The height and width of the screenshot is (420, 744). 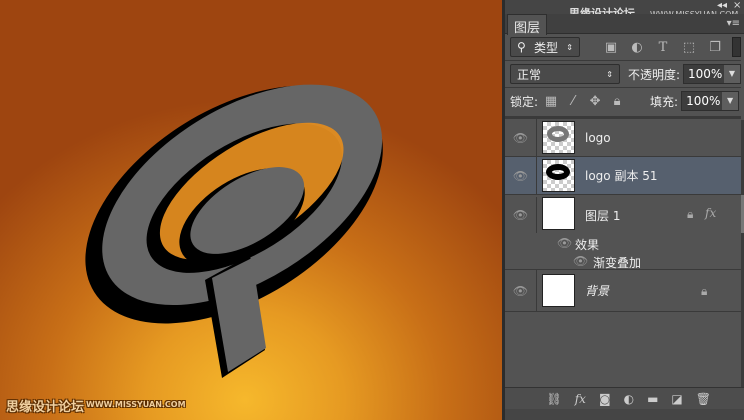 I want to click on watermark-url: WWW.MISSYUAN.COM, so click(x=136, y=404).